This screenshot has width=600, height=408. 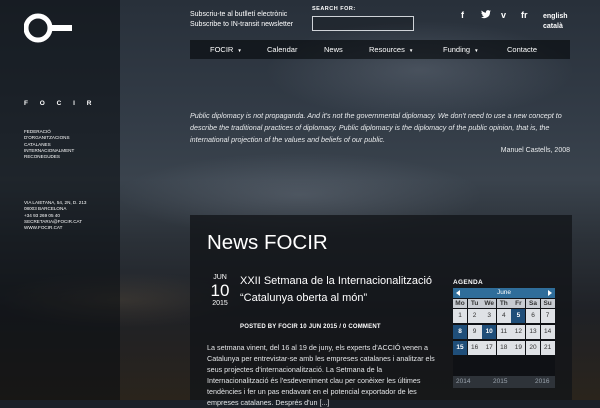 I want to click on post-year: 2015, so click(x=220, y=303).